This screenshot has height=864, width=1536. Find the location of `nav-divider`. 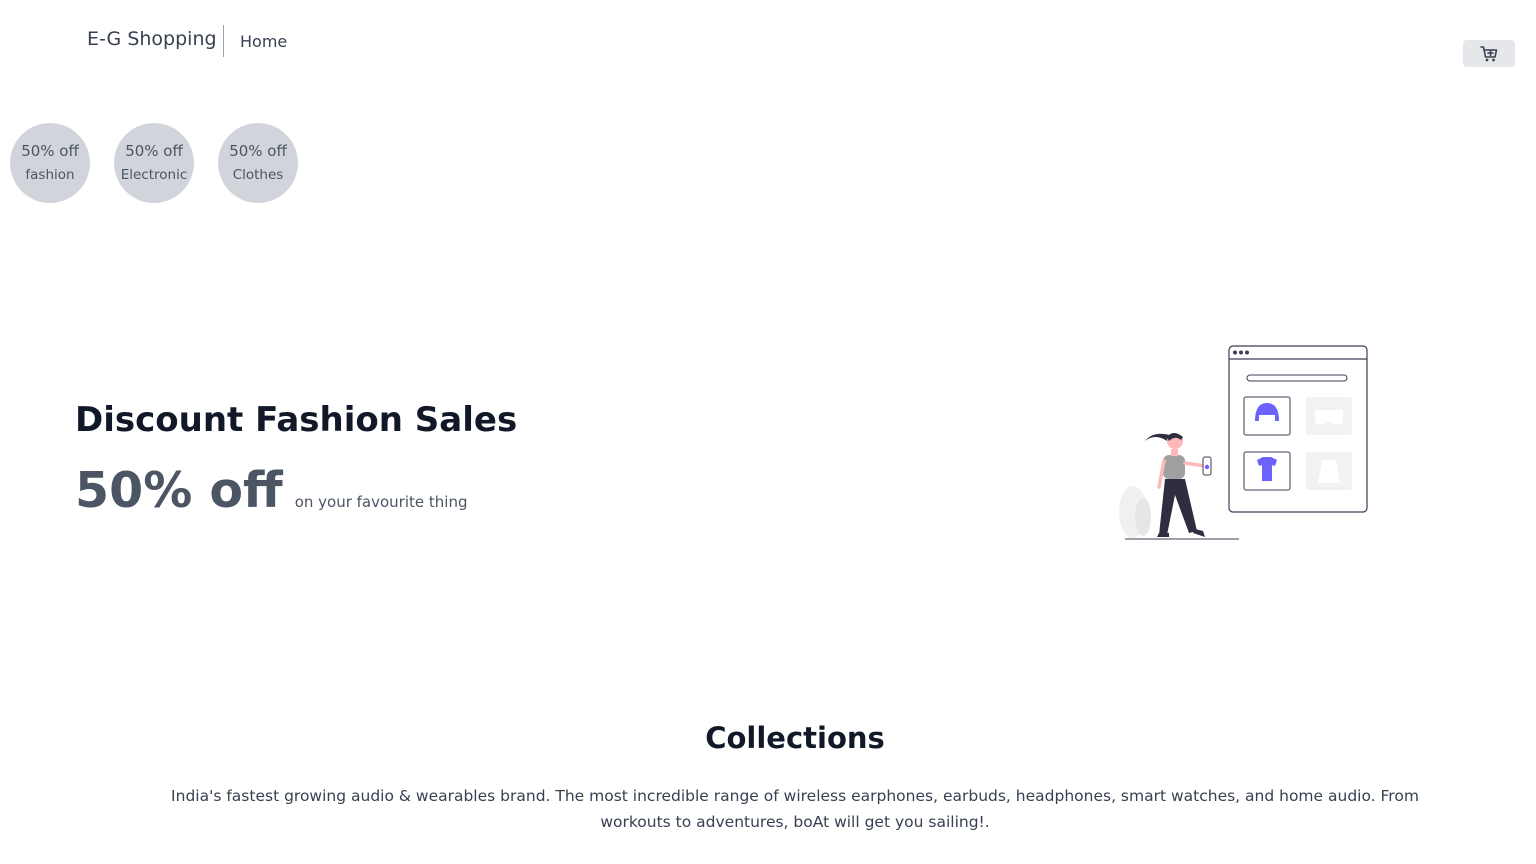

nav-divider is located at coordinates (223, 41).